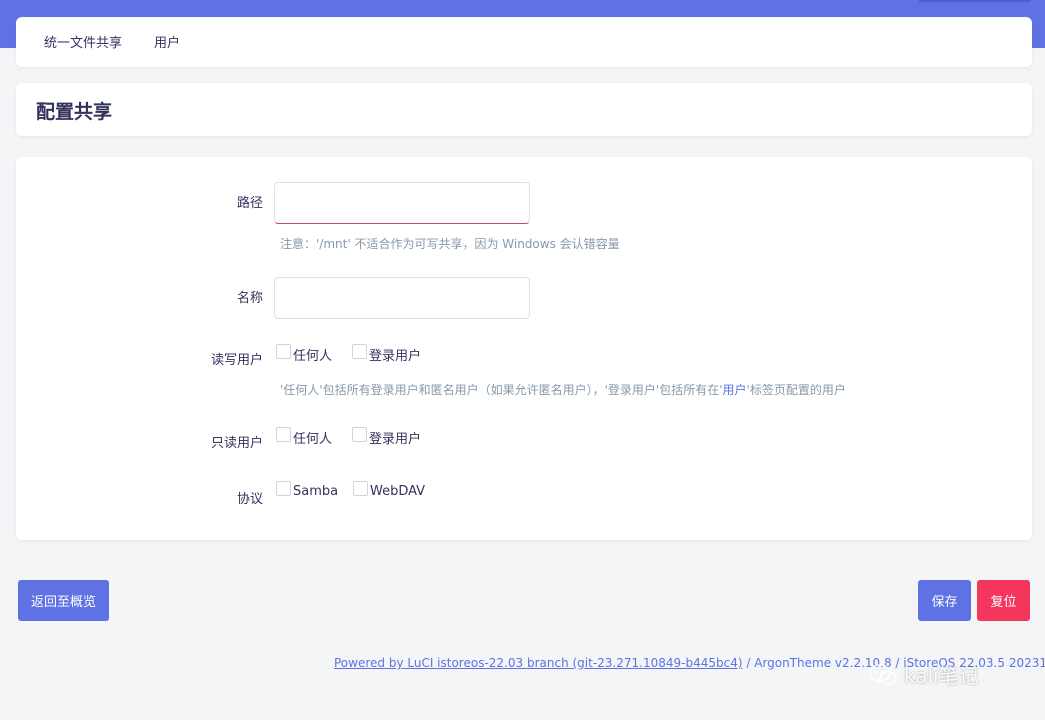 The image size is (1045, 720). What do you see at coordinates (450, 244) in the screenshot?
I see `path-hint: 注意：'/mnt' 不适合作为可写共享，因为 Windows 会认错容量` at bounding box center [450, 244].